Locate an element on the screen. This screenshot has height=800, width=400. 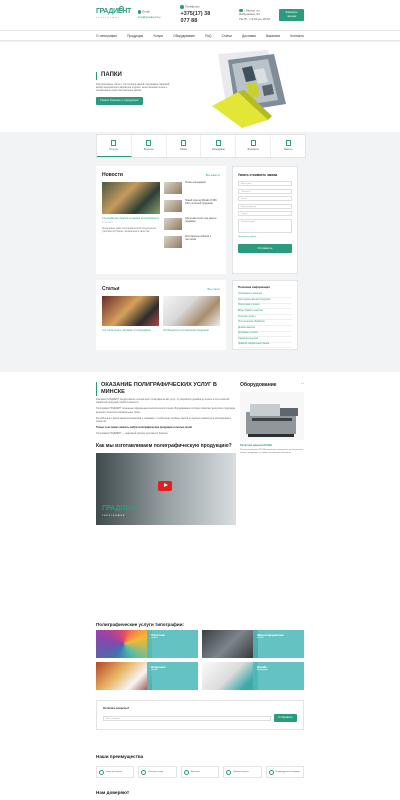
hero-title: ПАПКИ is located at coordinates (135, 76).